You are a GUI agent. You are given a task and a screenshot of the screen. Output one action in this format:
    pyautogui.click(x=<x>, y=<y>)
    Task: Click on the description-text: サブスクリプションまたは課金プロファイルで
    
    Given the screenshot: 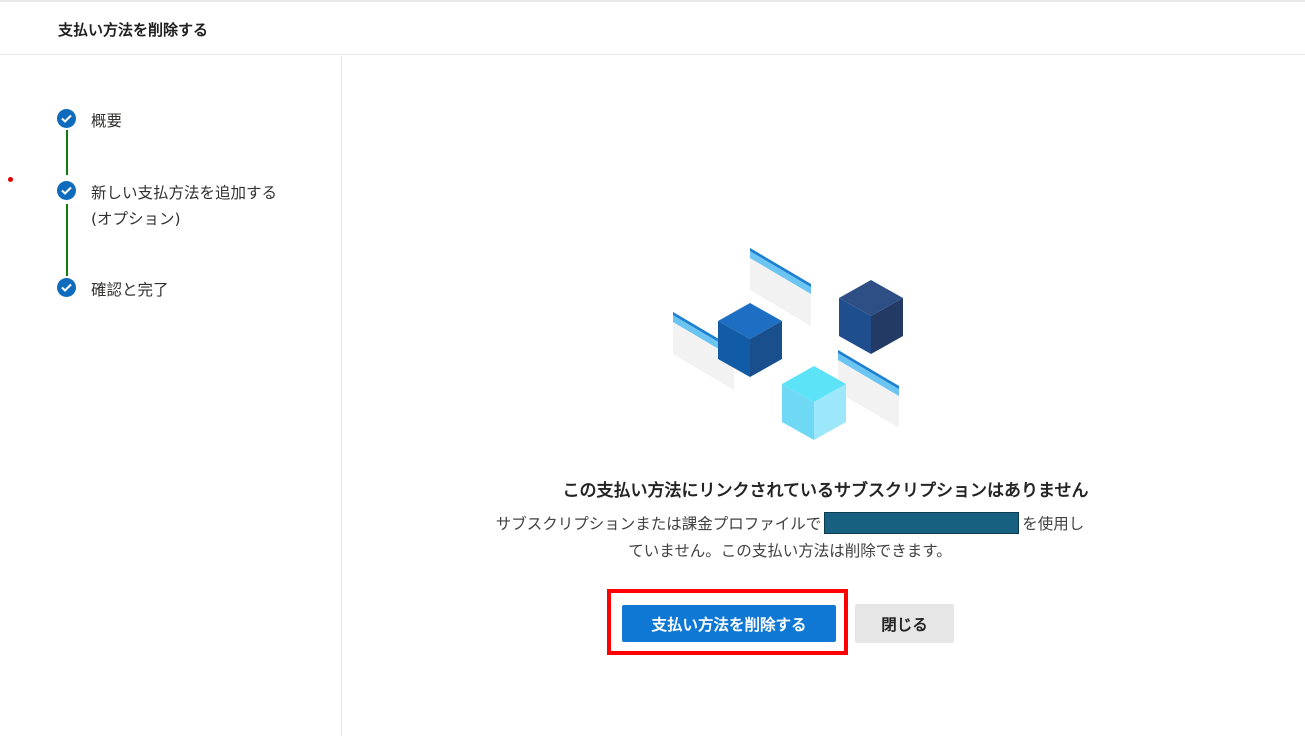 What is the action you would take?
    pyautogui.click(x=658, y=524)
    